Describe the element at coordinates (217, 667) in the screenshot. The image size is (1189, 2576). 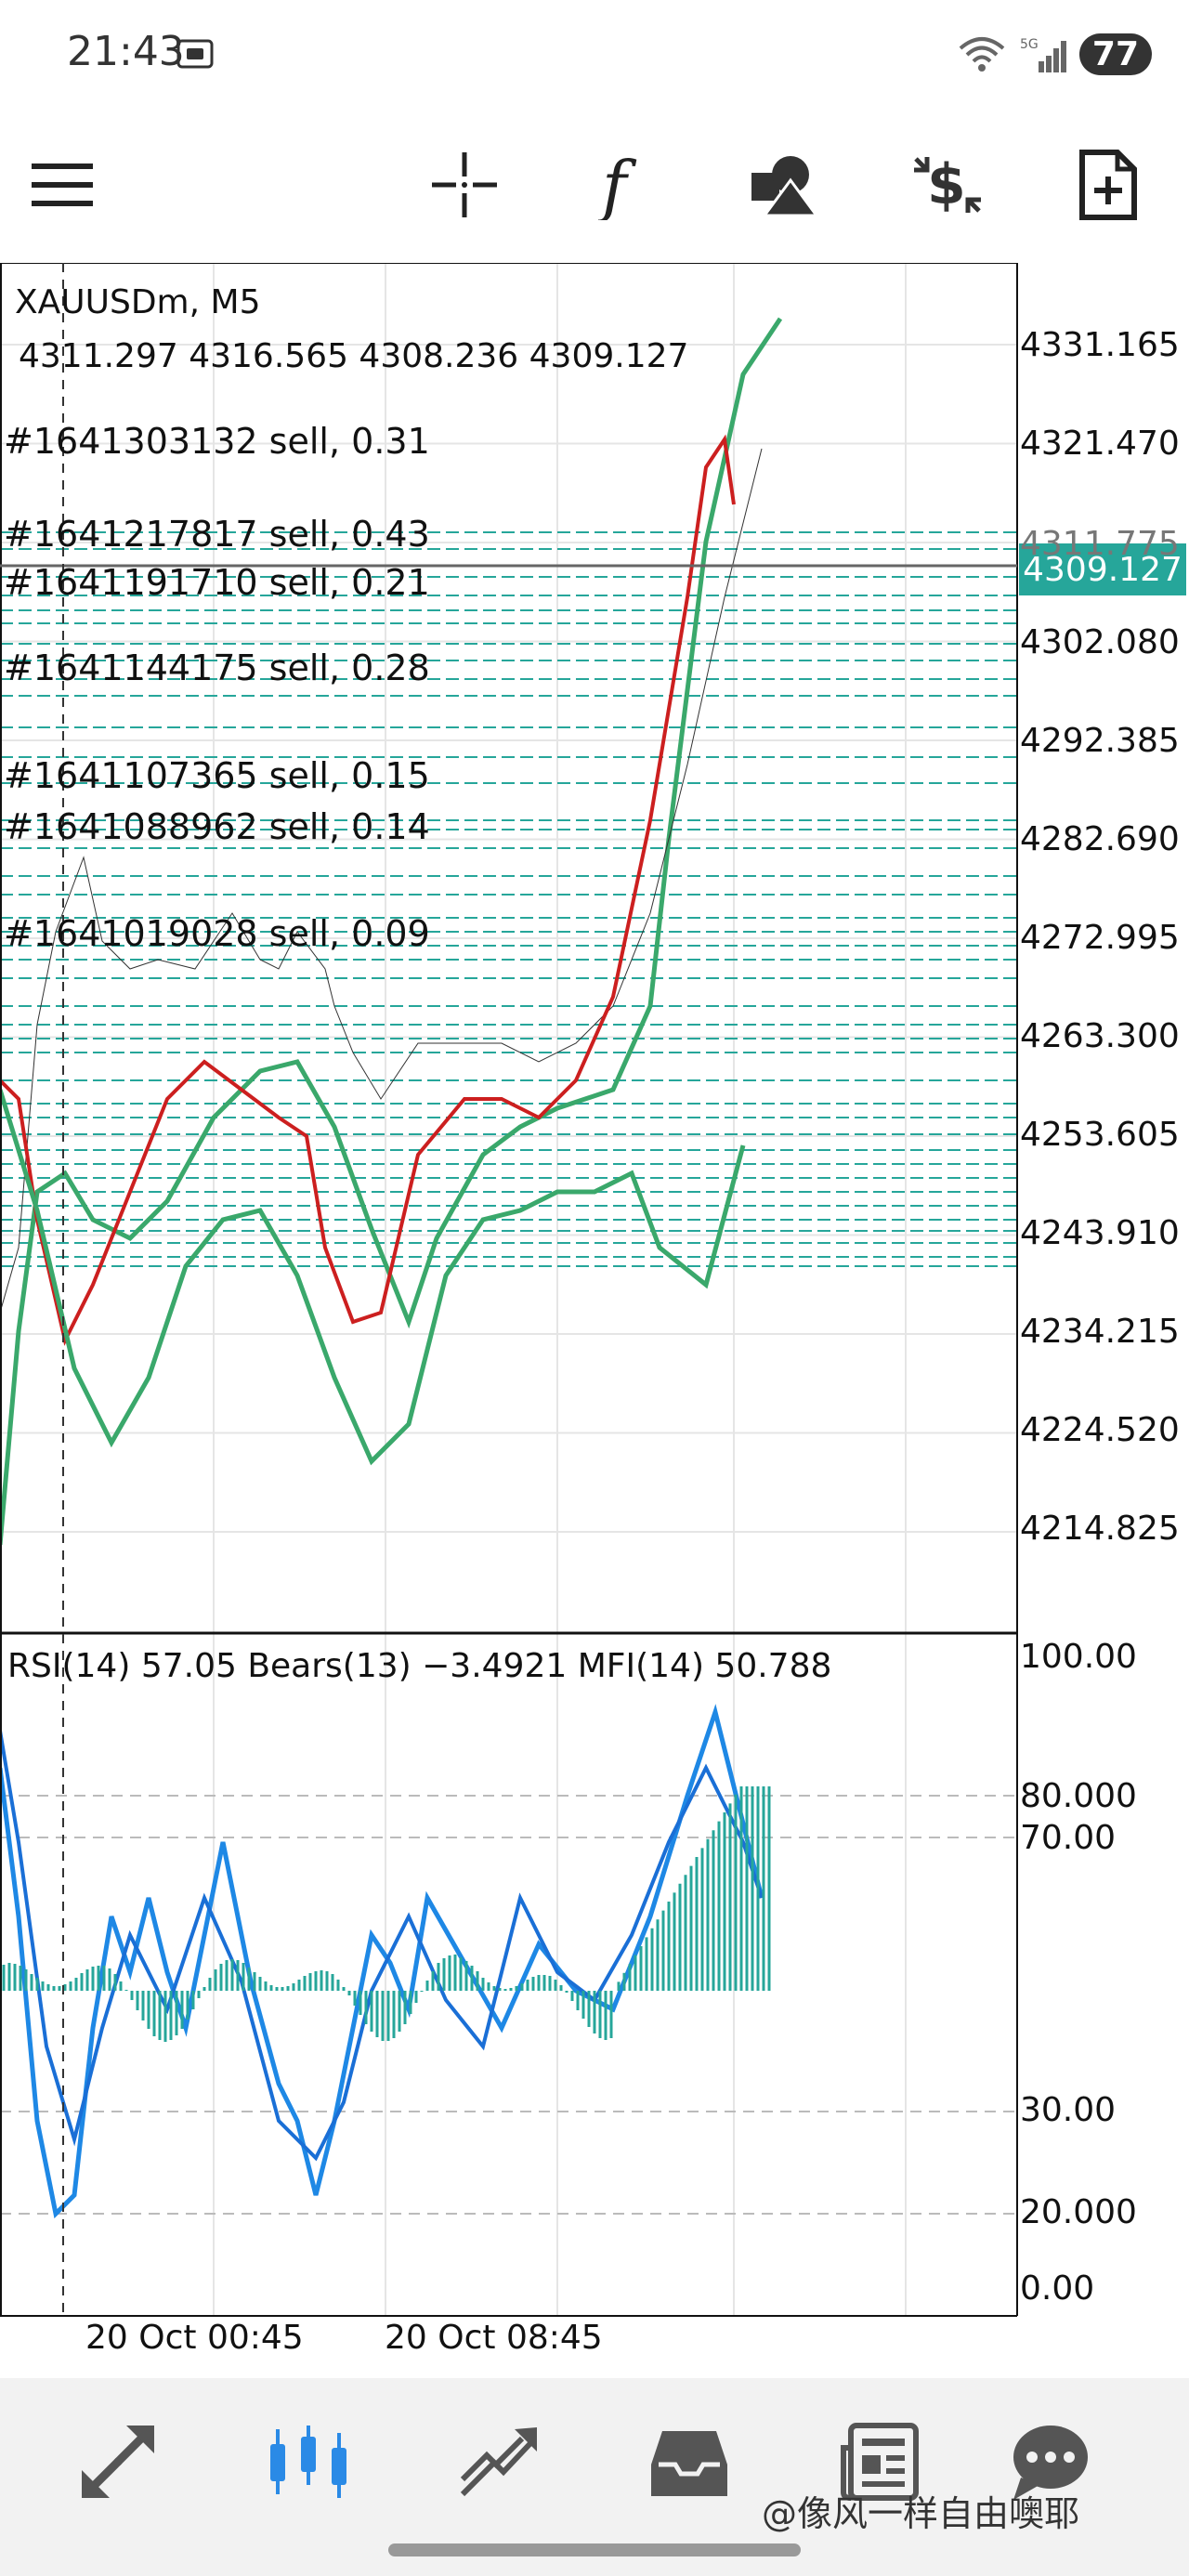
I see `order-label: #1641144175 sell, 0.28` at that location.